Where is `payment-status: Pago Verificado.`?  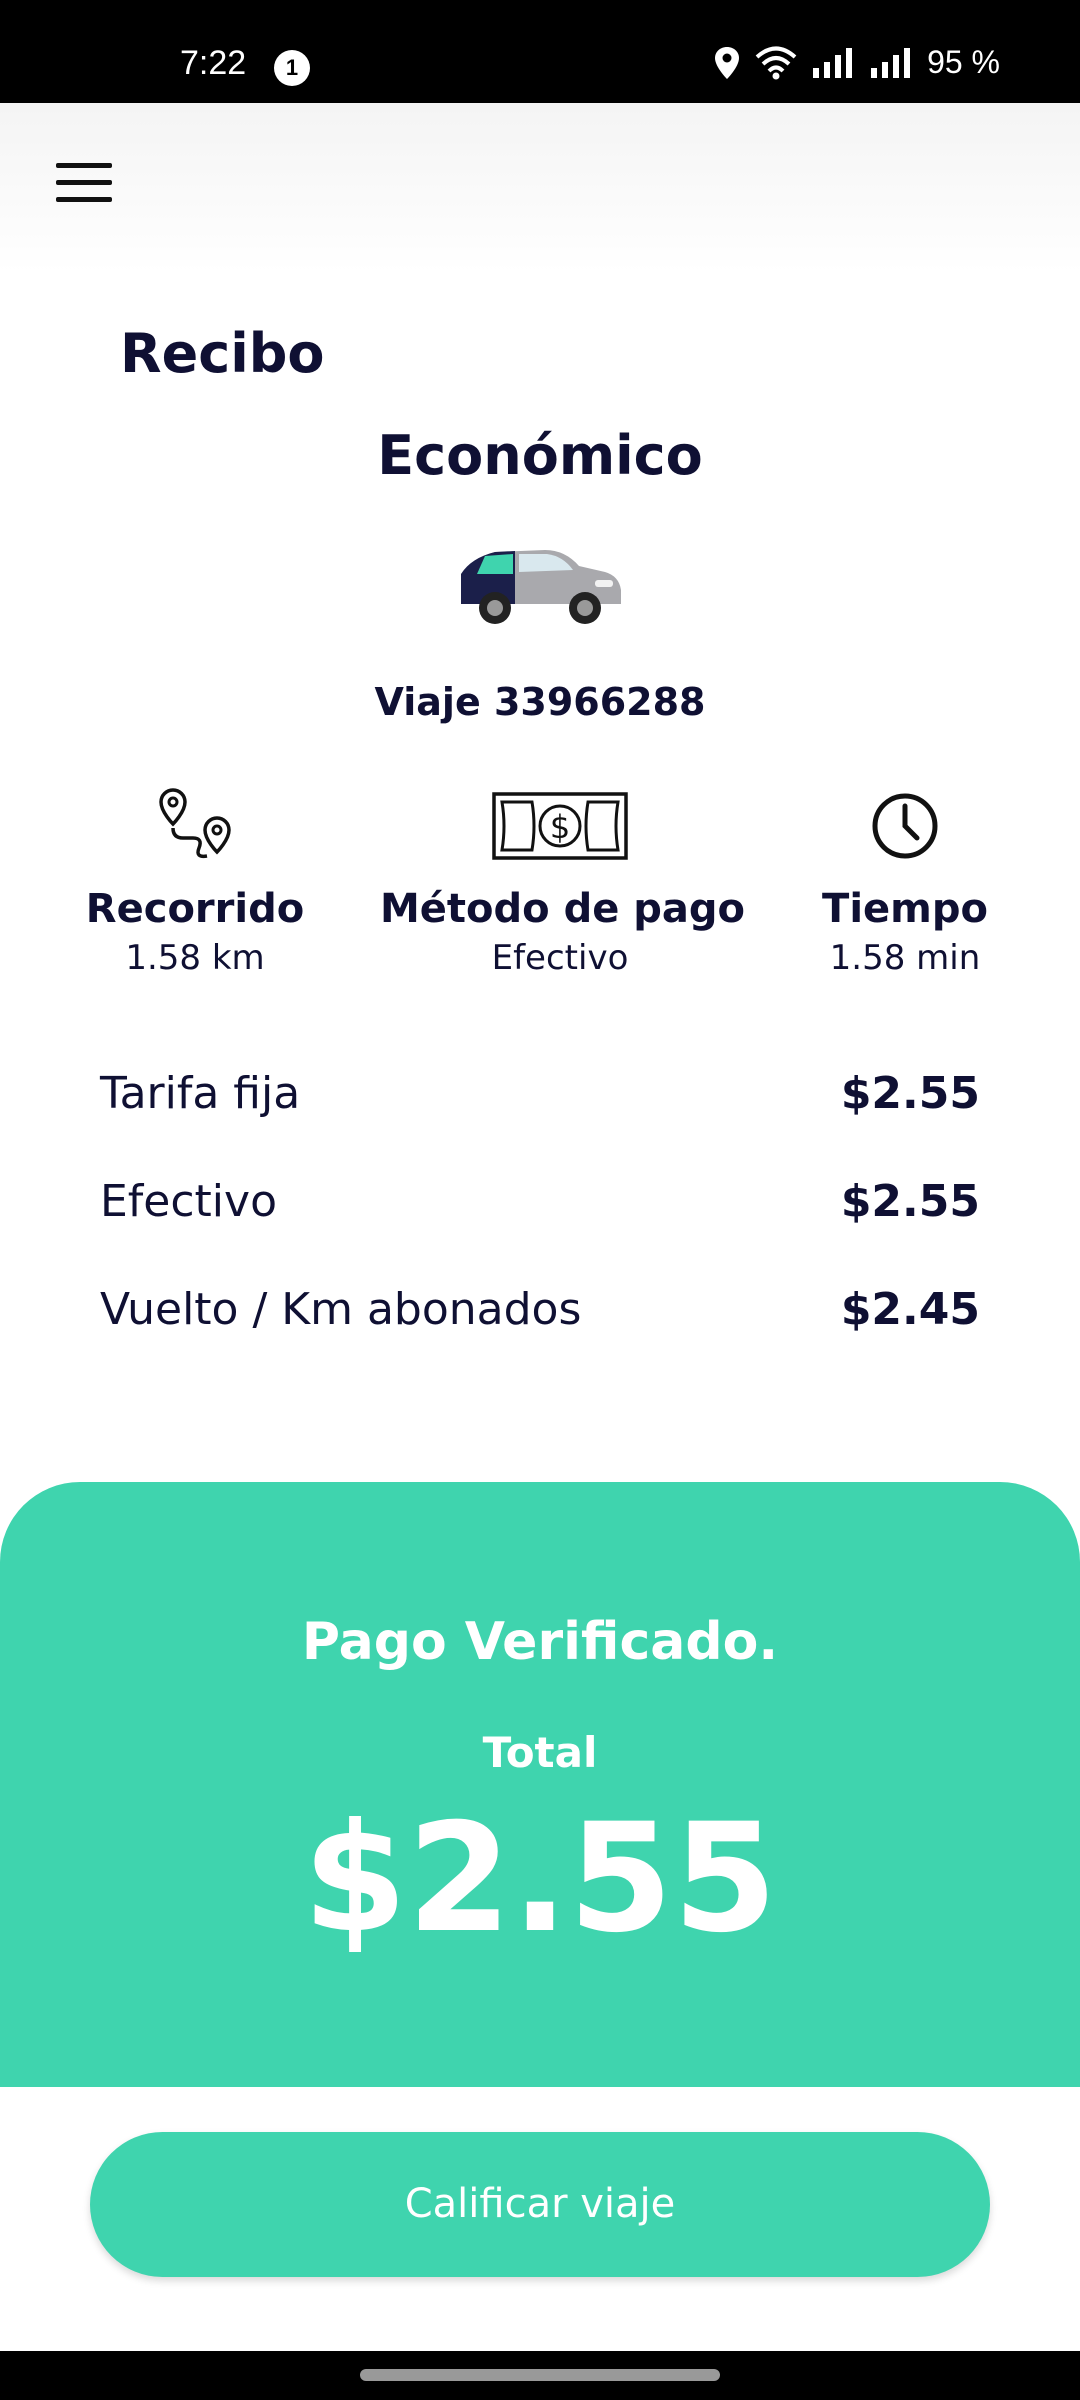 payment-status: Pago Verificado. is located at coordinates (540, 1642).